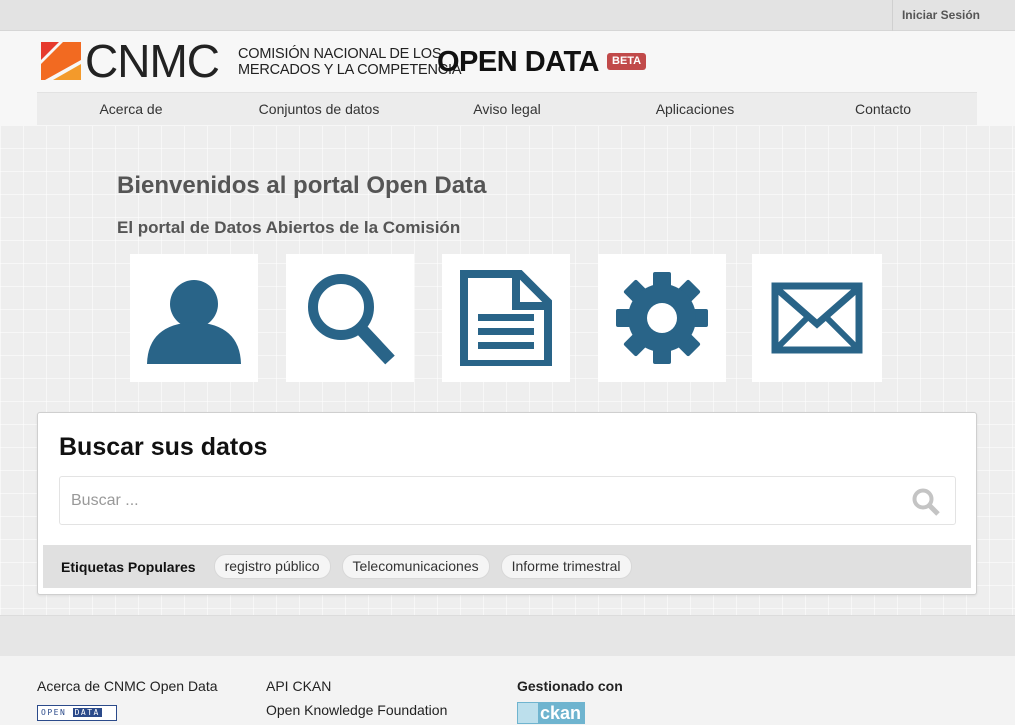  What do you see at coordinates (883, 109) in the screenshot?
I see `nav-item-contacto: Contacto` at bounding box center [883, 109].